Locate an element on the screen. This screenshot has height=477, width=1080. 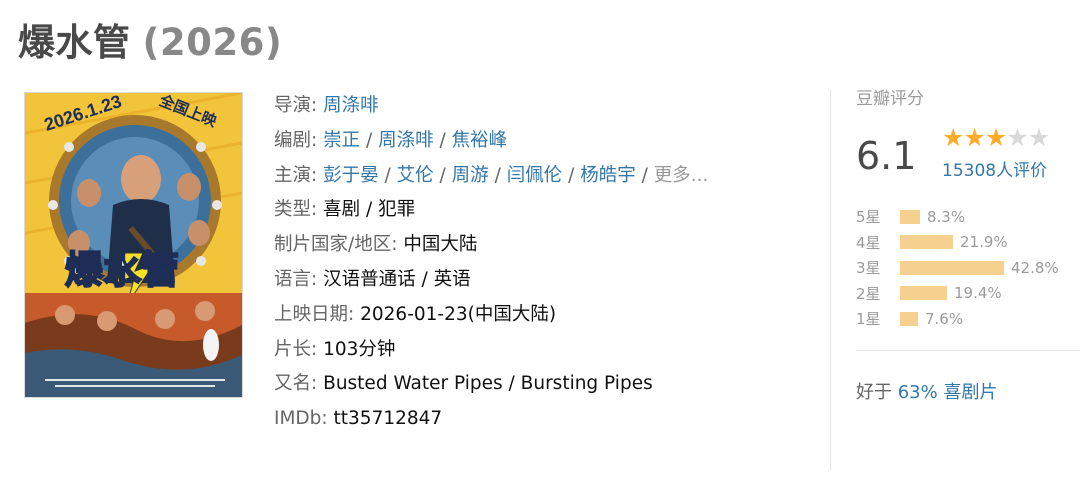
runtime-value: 103分钟 is located at coordinates (359, 349).